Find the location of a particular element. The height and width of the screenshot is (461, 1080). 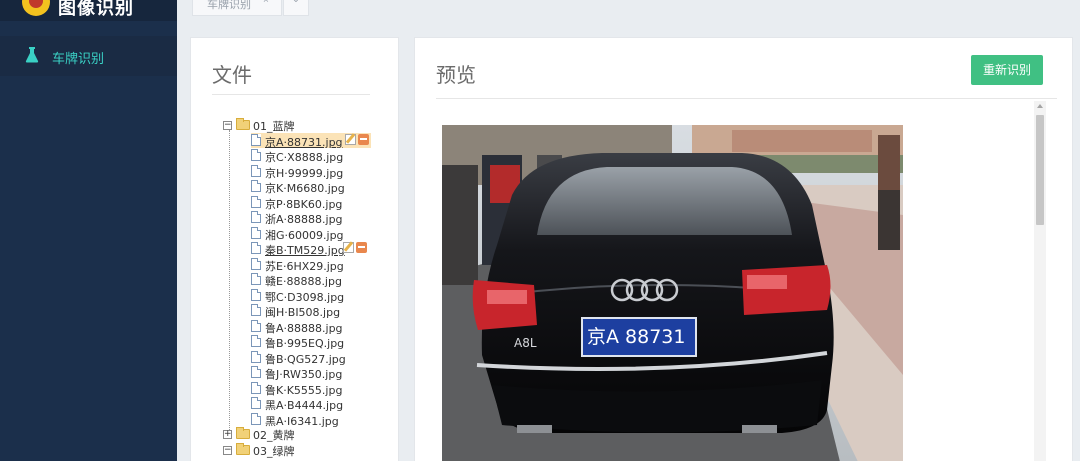

file-name: 鲁J·RW350.jpg is located at coordinates (304, 374).